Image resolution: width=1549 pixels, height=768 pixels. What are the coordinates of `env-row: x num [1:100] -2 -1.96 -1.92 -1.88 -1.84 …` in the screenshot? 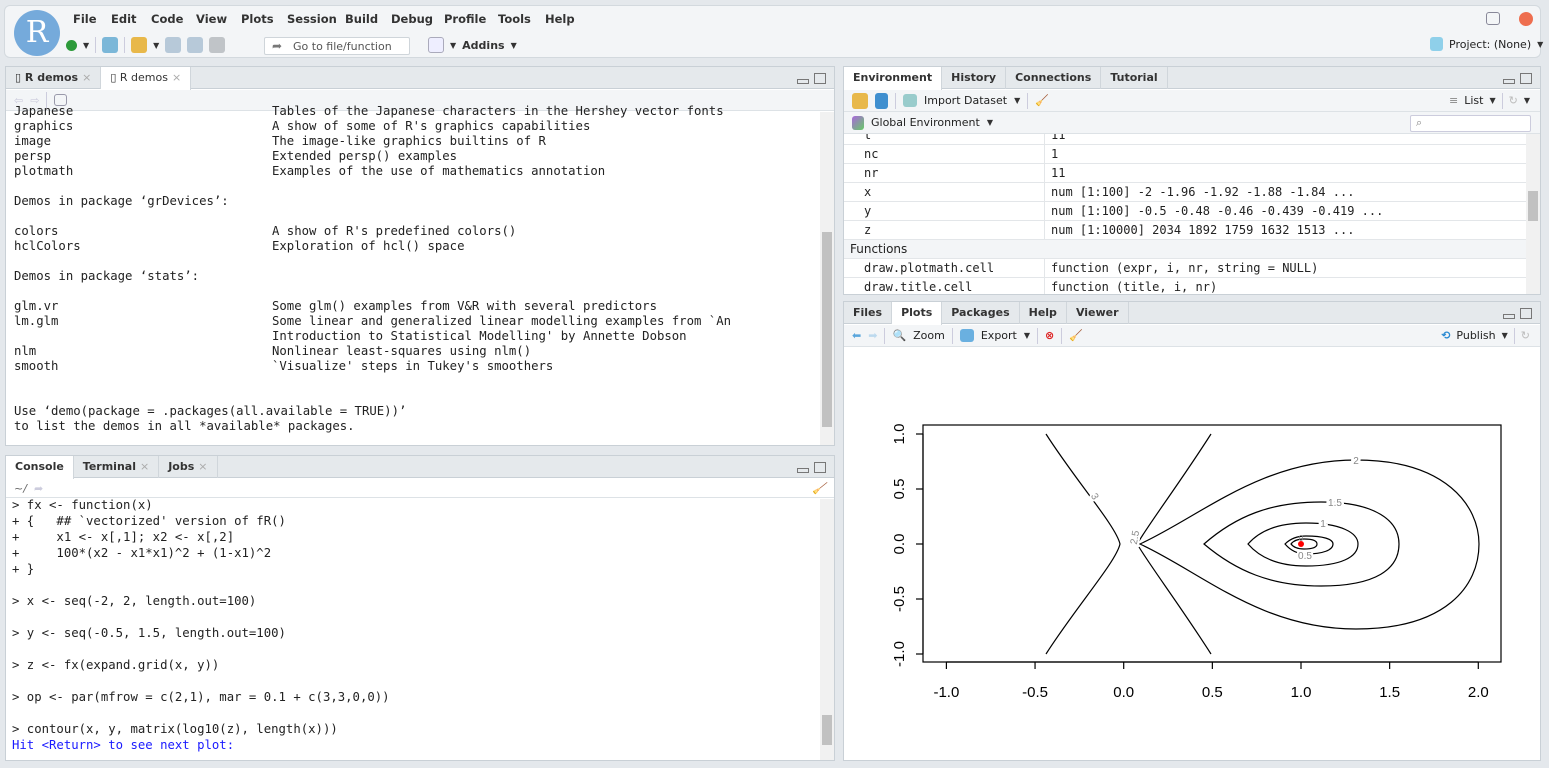 It's located at (1185, 192).